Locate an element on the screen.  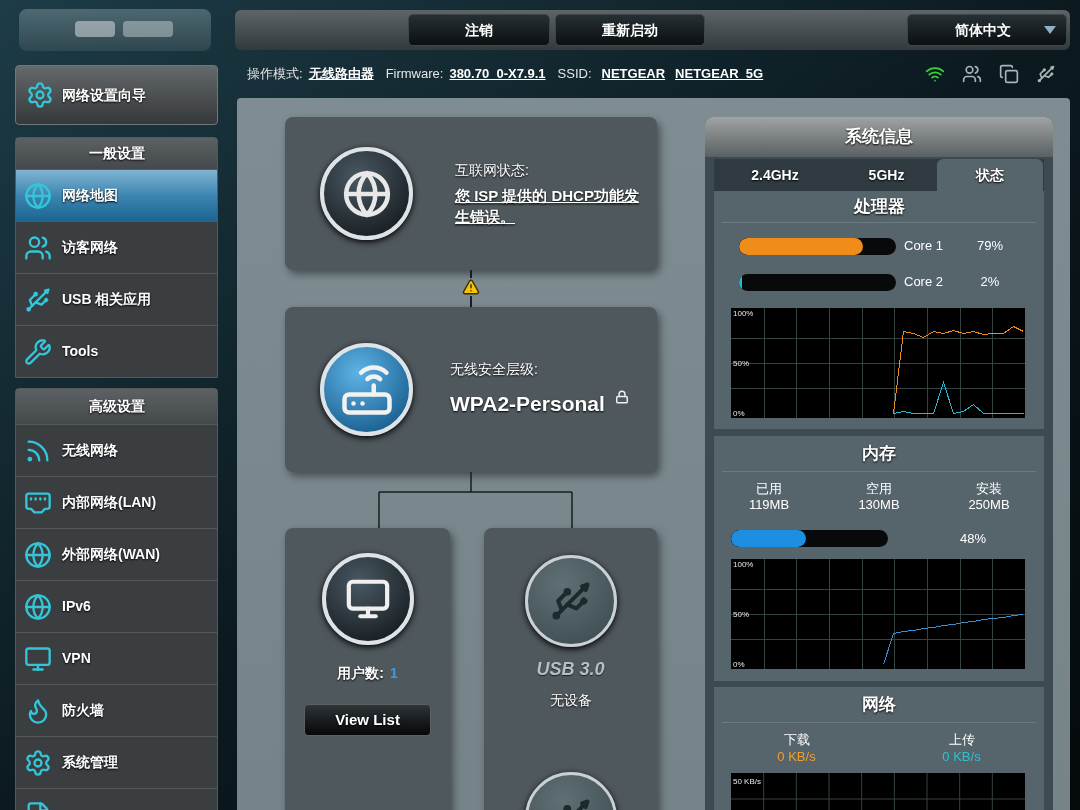
section-title: 一般设置 is located at coordinates (116, 153).